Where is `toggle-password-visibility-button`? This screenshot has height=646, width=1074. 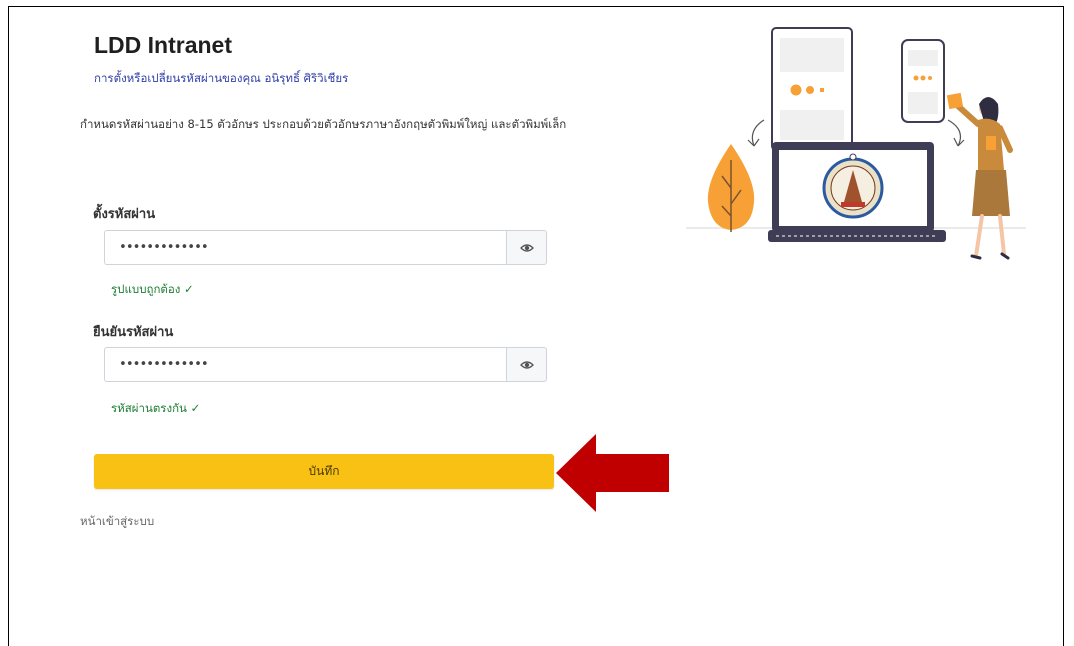 toggle-password-visibility-button is located at coordinates (526, 247).